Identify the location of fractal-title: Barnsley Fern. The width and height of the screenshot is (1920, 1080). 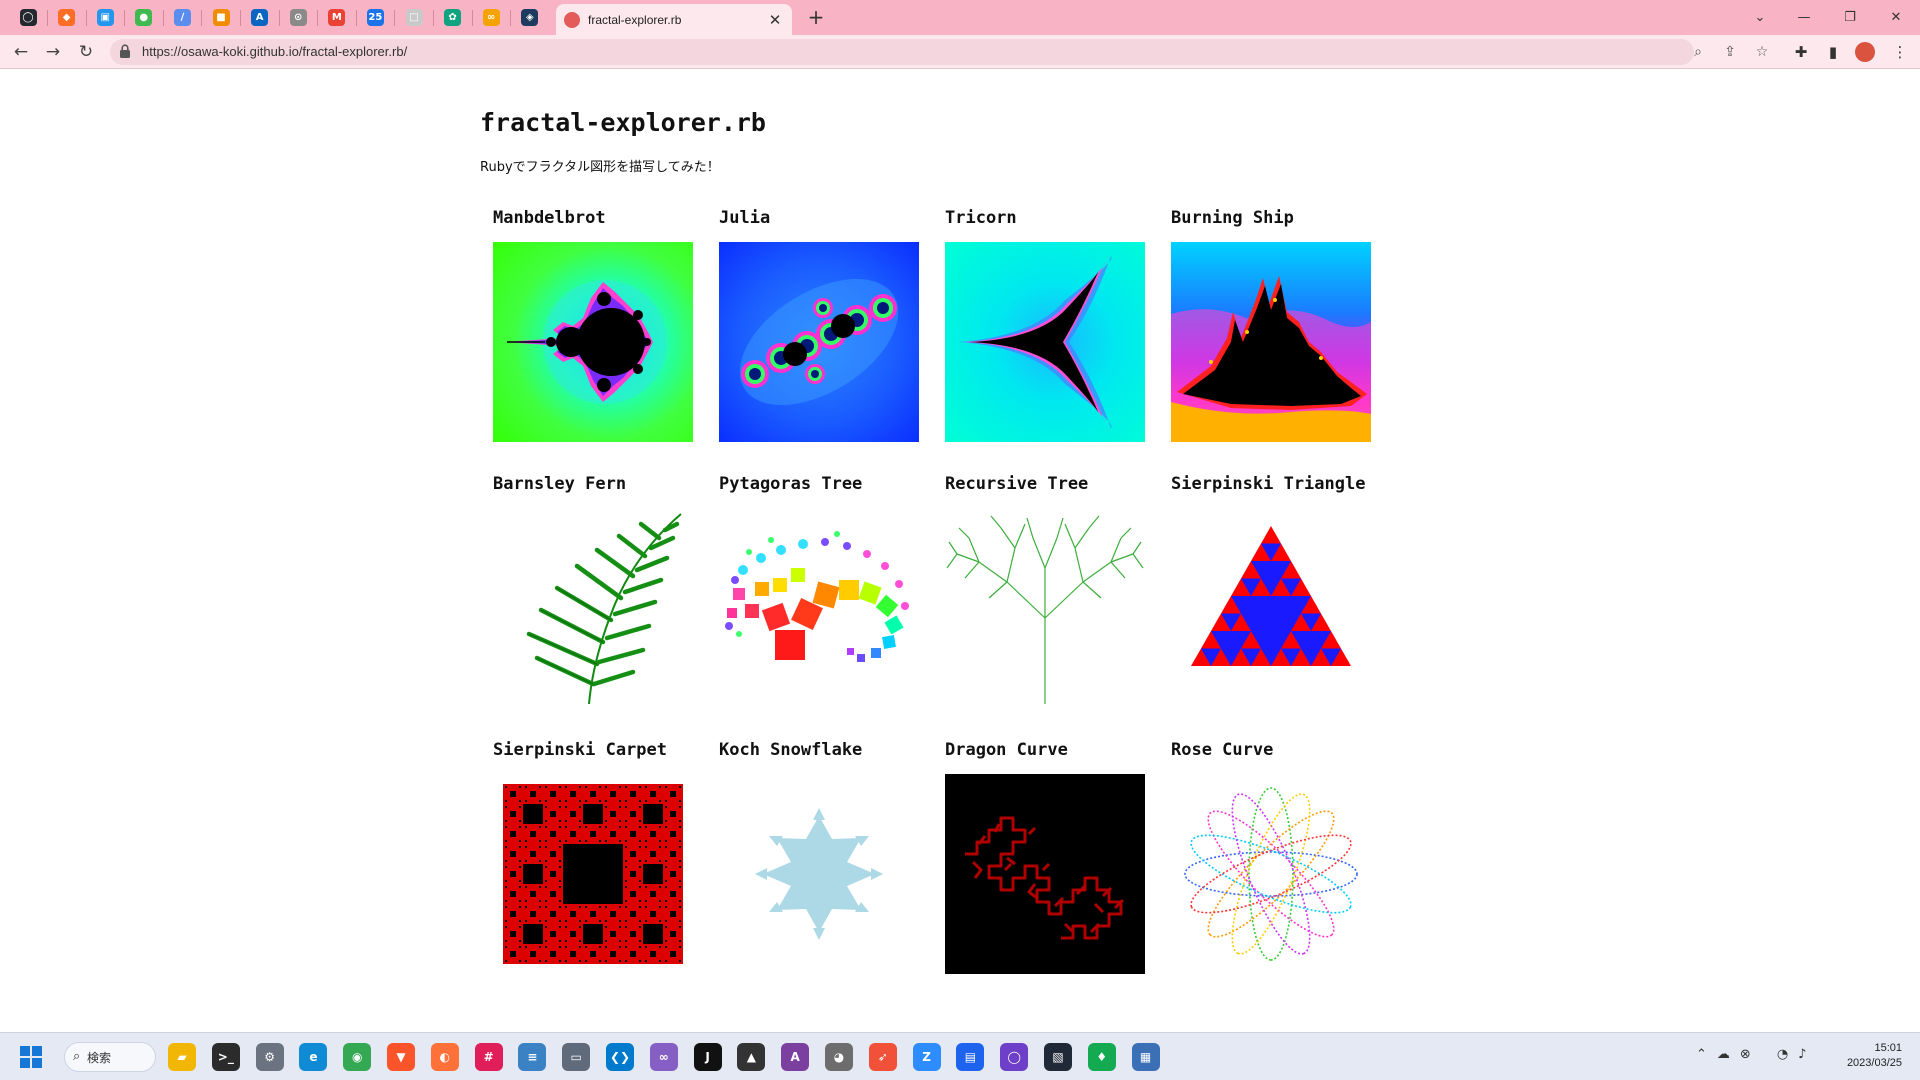
(560, 484).